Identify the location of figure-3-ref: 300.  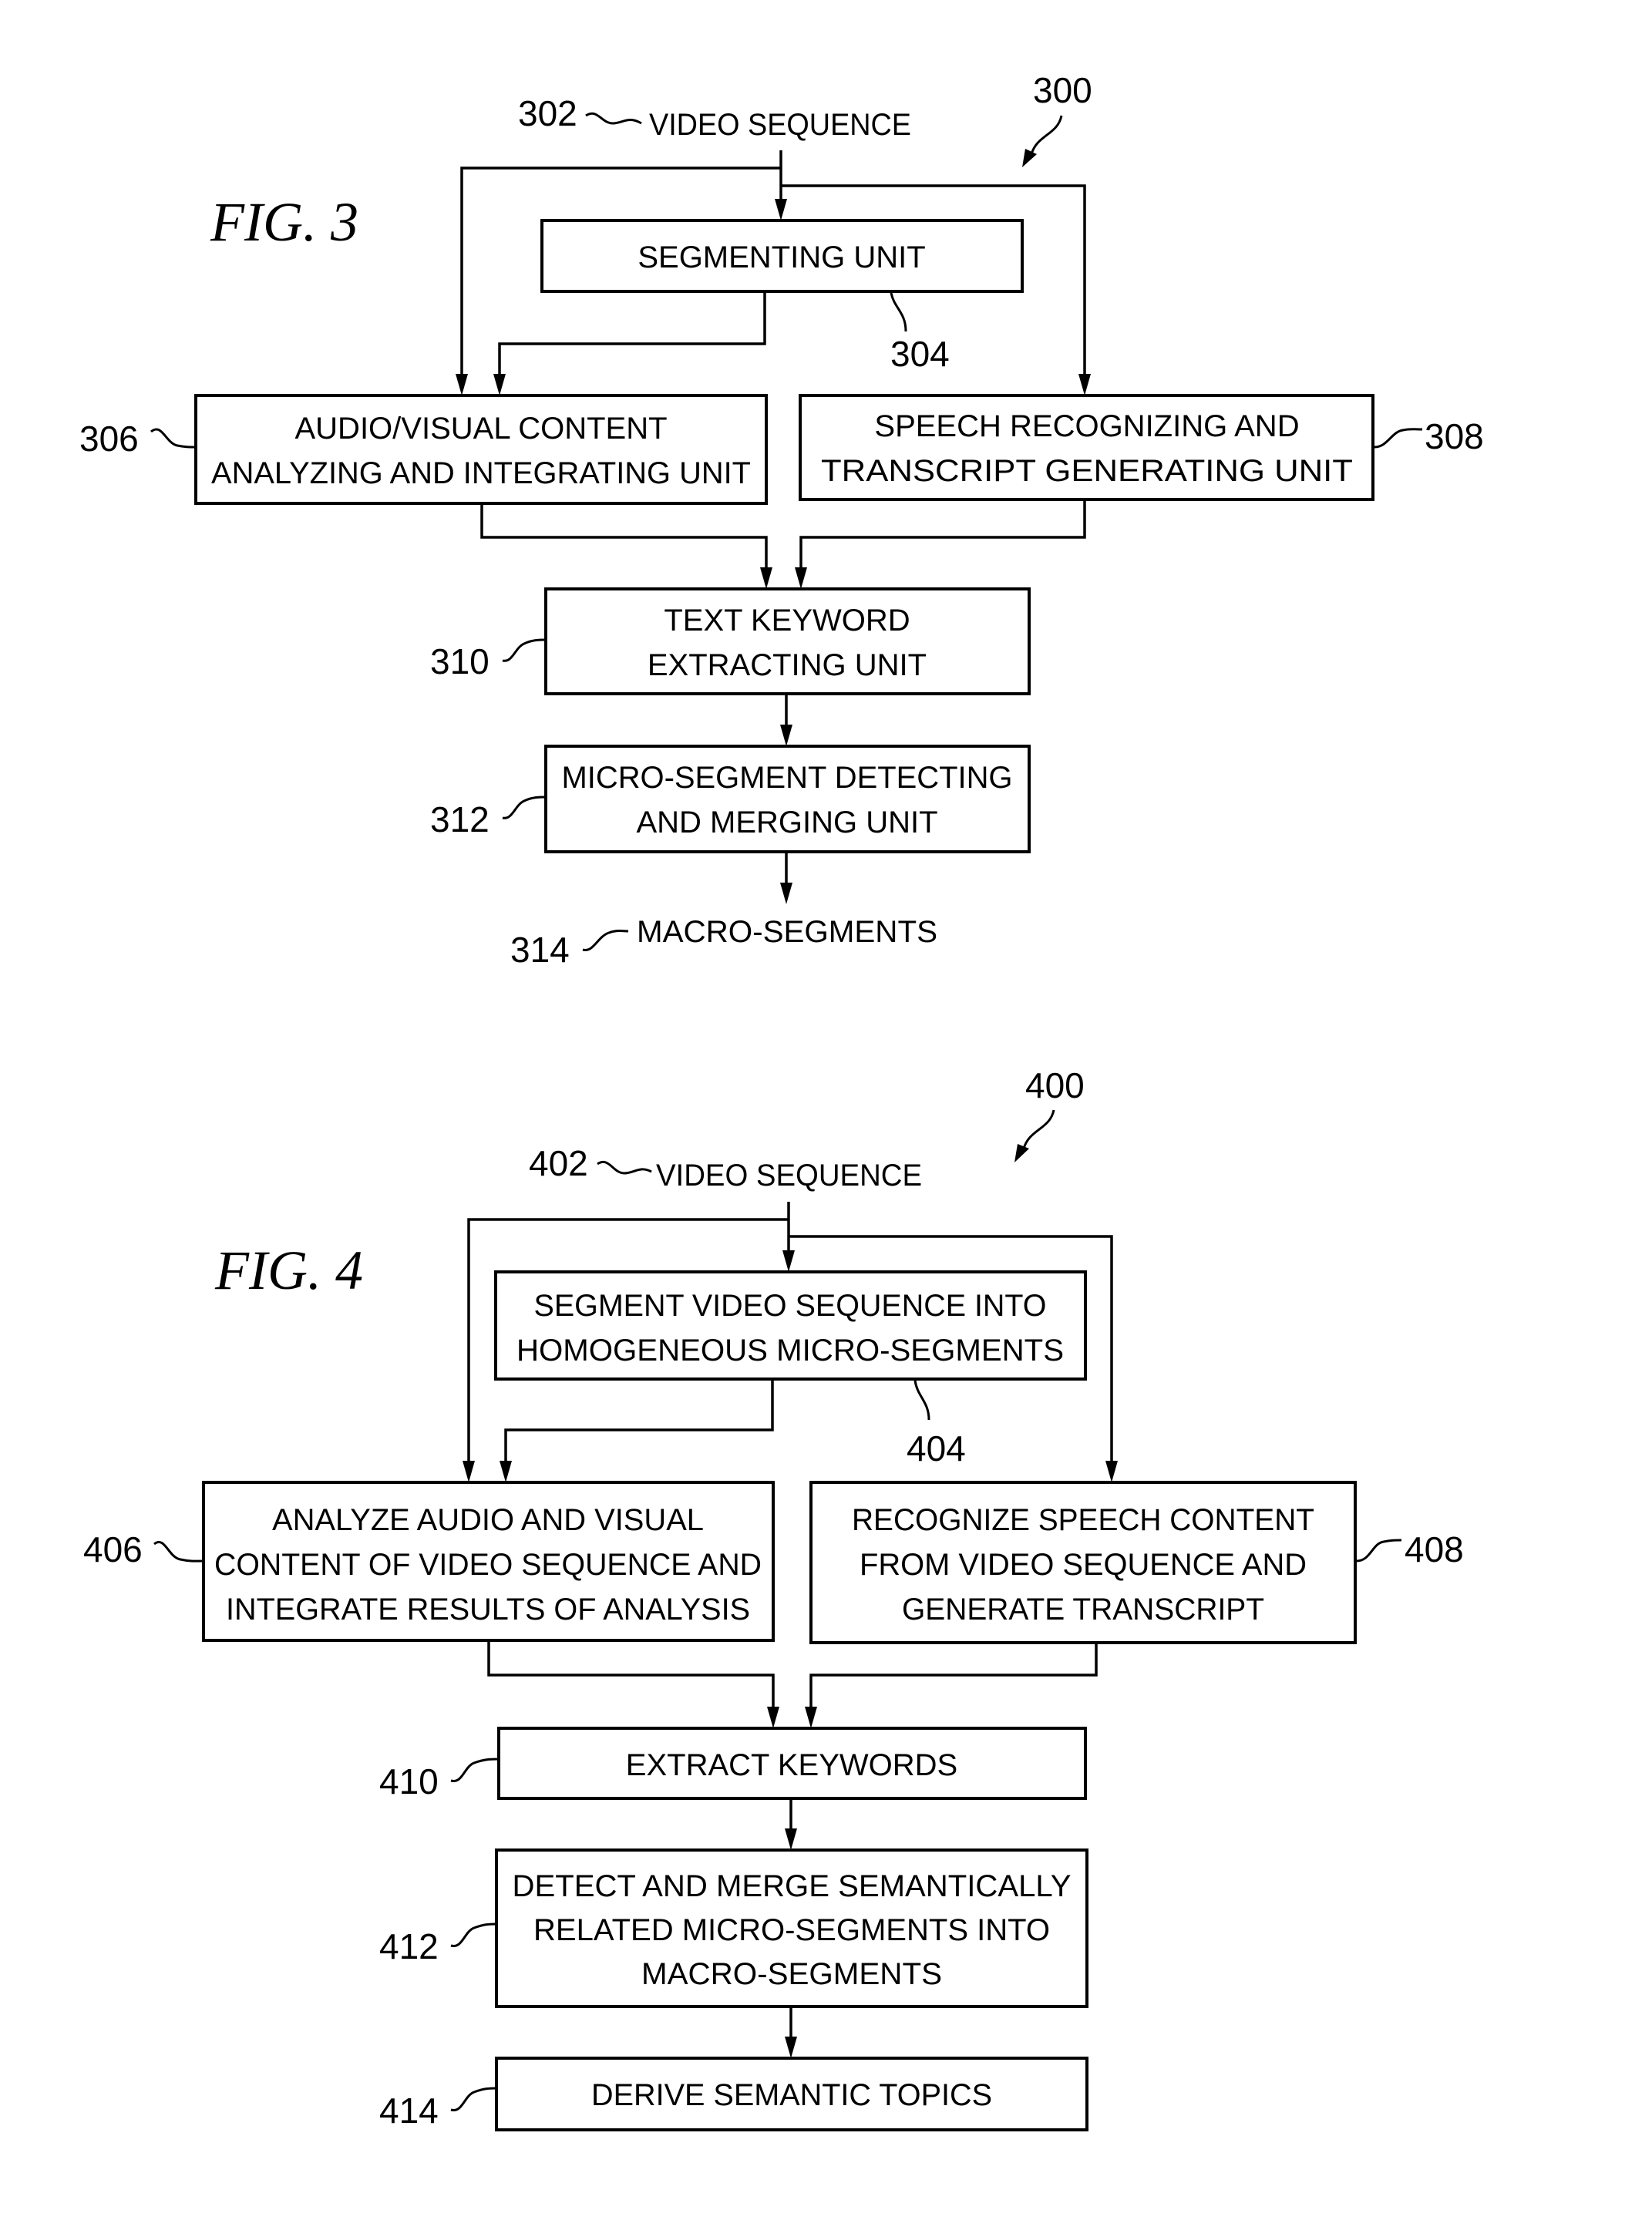
(1062, 90).